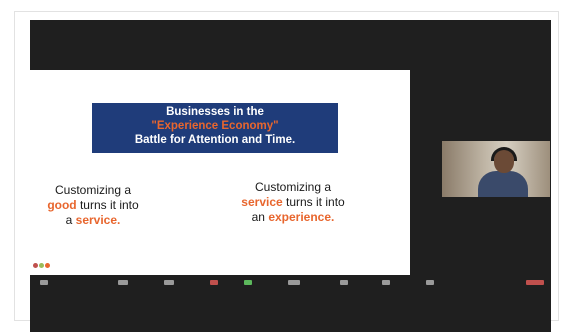  I want to click on right-accent-service: service, so click(262, 202).